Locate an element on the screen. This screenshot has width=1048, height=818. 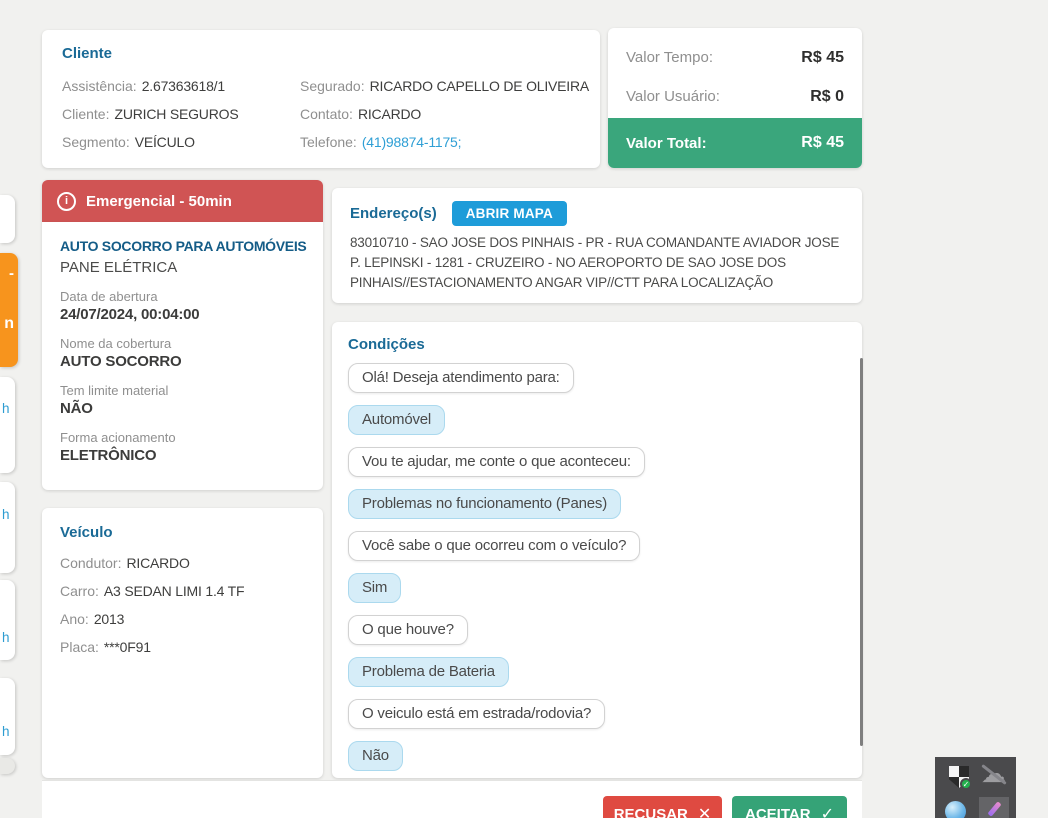
coverage-name-field: Nome da cobertura AUTO SOCORRO is located at coordinates (121, 353).